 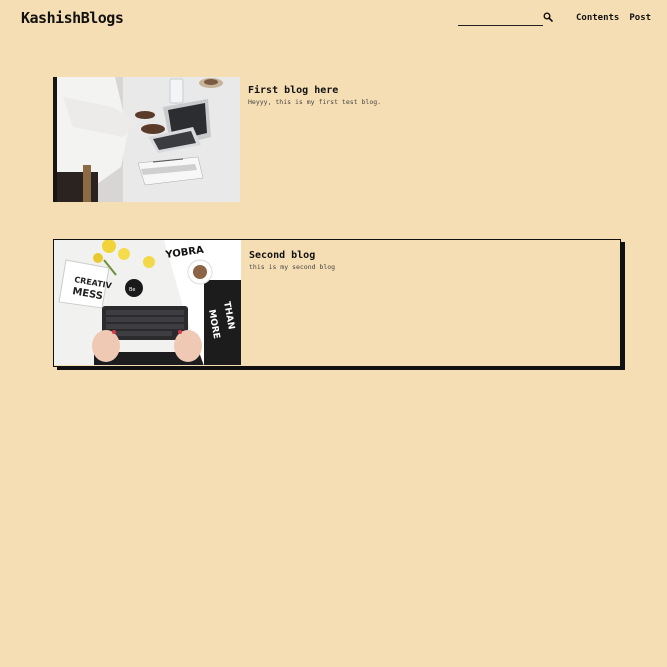 I want to click on blog-description: Heyyy, this is my first test blog., so click(x=315, y=102).